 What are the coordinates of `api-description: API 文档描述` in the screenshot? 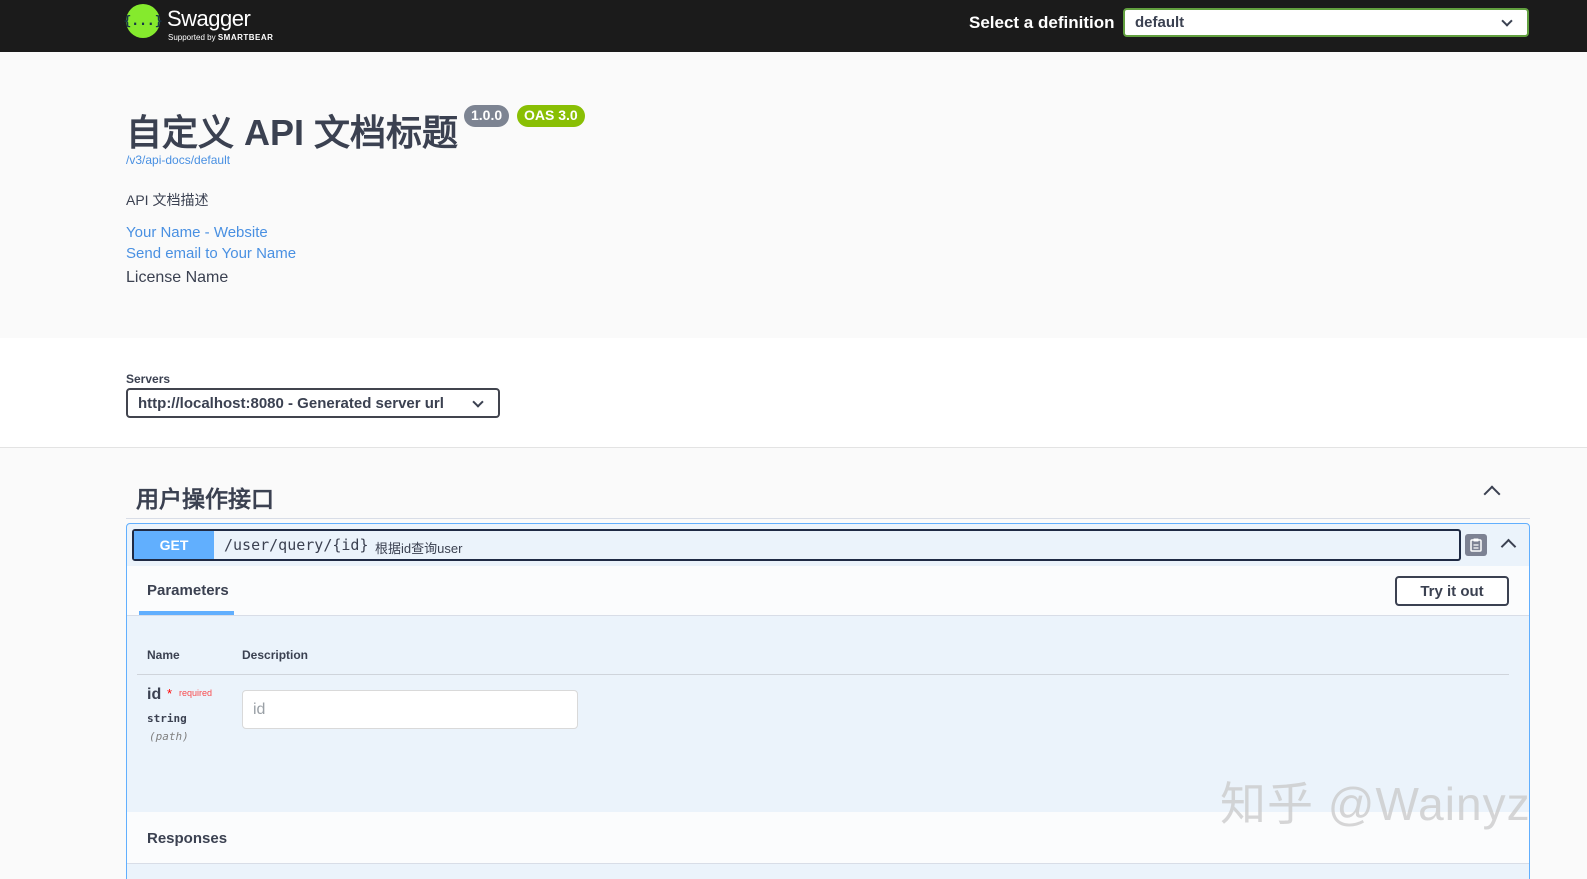 It's located at (167, 200).